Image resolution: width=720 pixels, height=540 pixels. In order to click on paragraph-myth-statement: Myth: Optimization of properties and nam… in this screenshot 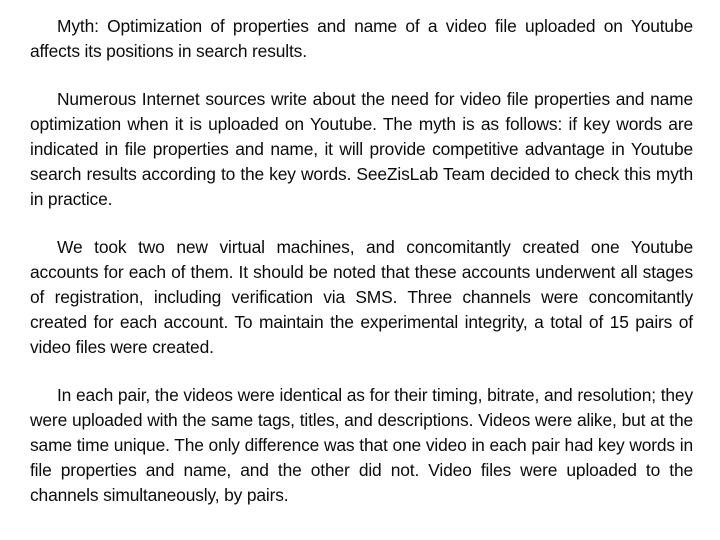, I will do `click(361, 38)`.